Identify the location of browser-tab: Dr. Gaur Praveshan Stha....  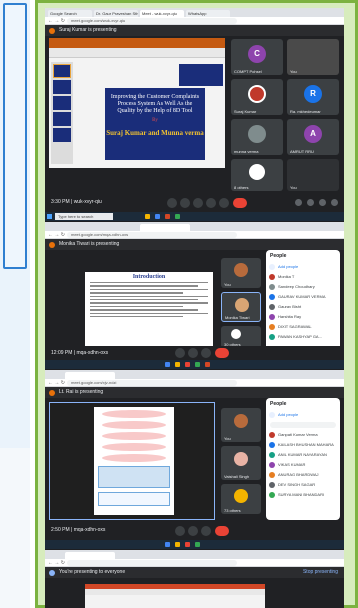
(116, 13).